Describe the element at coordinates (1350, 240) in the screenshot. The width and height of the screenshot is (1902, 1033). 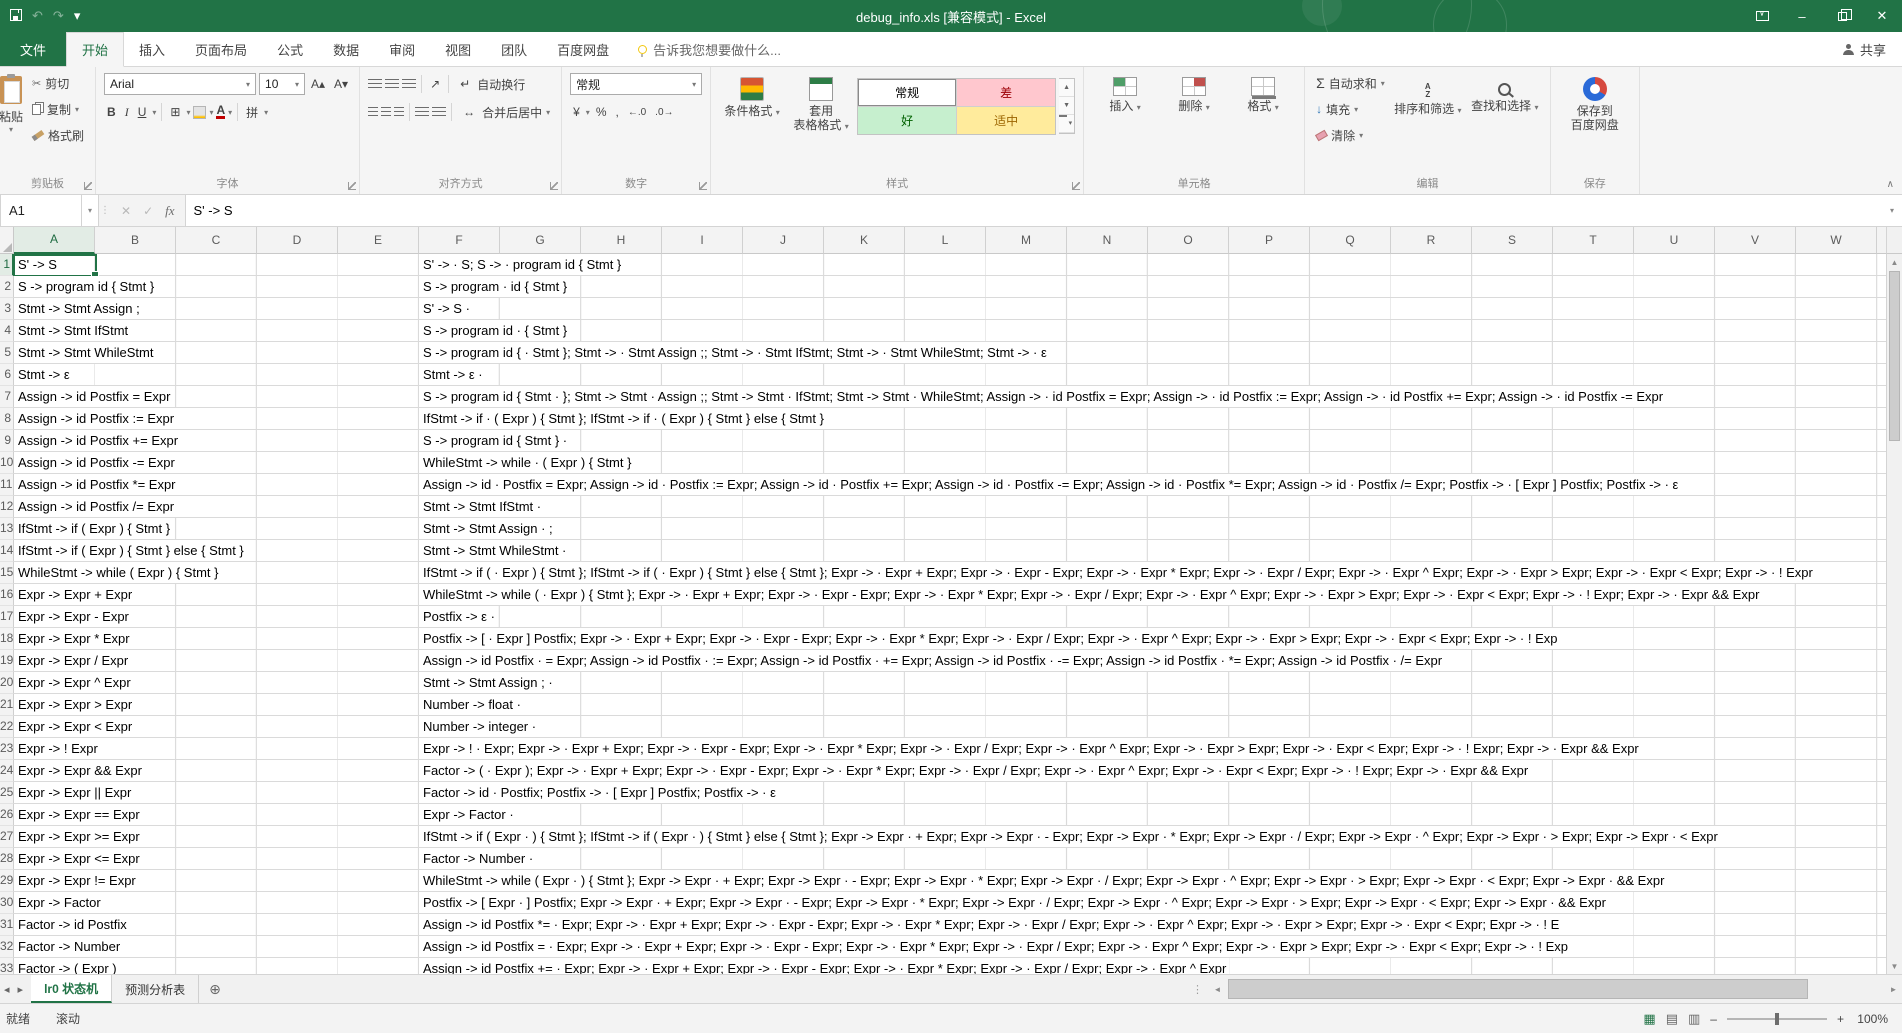
I see `column-header-Q: Q` at that location.